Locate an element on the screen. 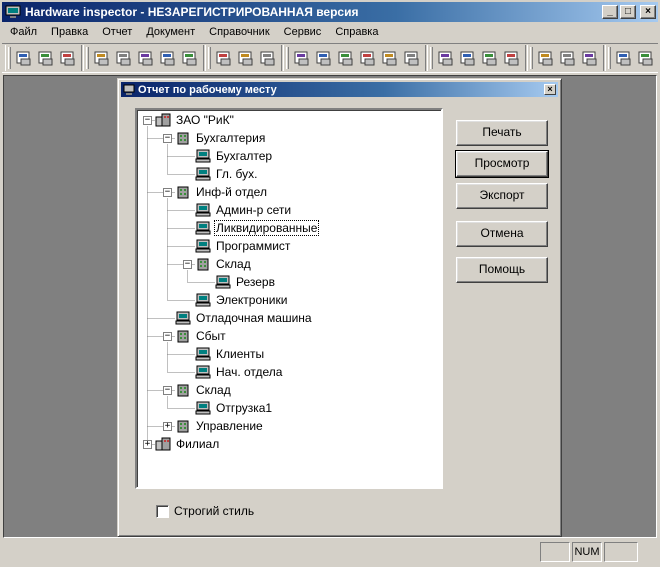 The height and width of the screenshot is (567, 660). tree-node: Клиенты is located at coordinates (230, 354).